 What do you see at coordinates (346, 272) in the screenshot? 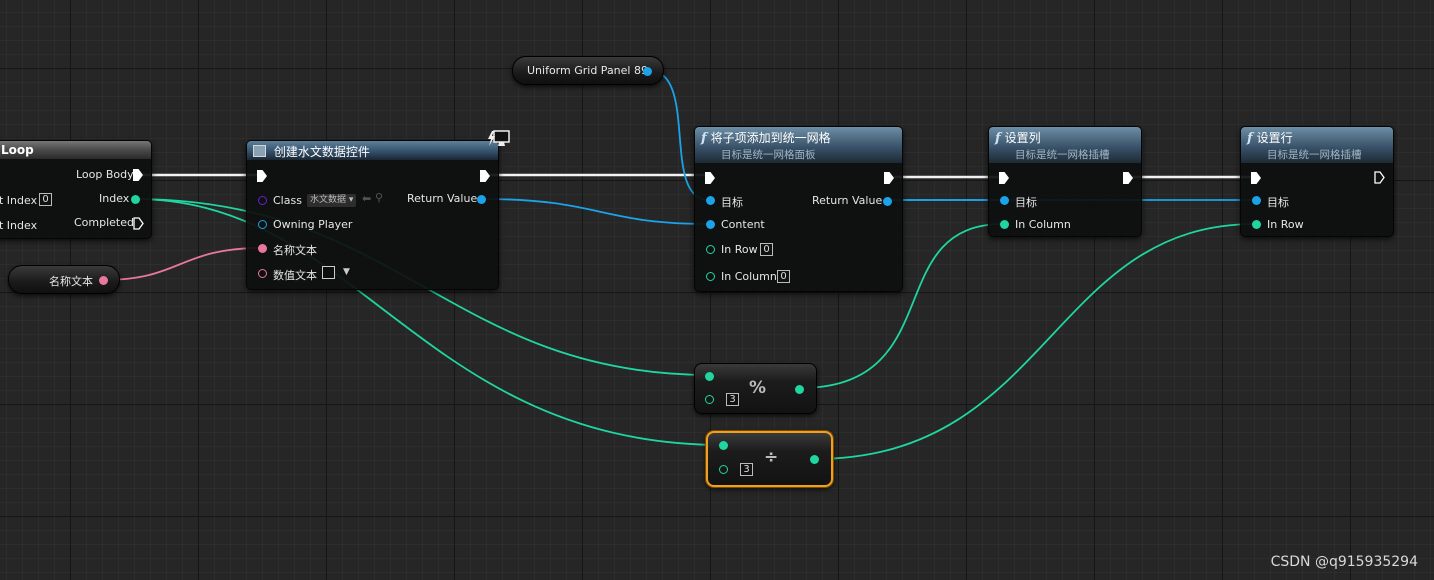
I see `chevron-down-icon: ▼` at bounding box center [346, 272].